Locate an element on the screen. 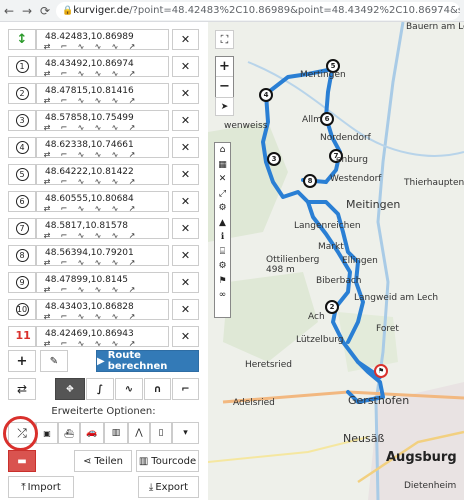 This screenshot has width=464, height=500. waypoint-marker-button: 1 is located at coordinates (22, 66).